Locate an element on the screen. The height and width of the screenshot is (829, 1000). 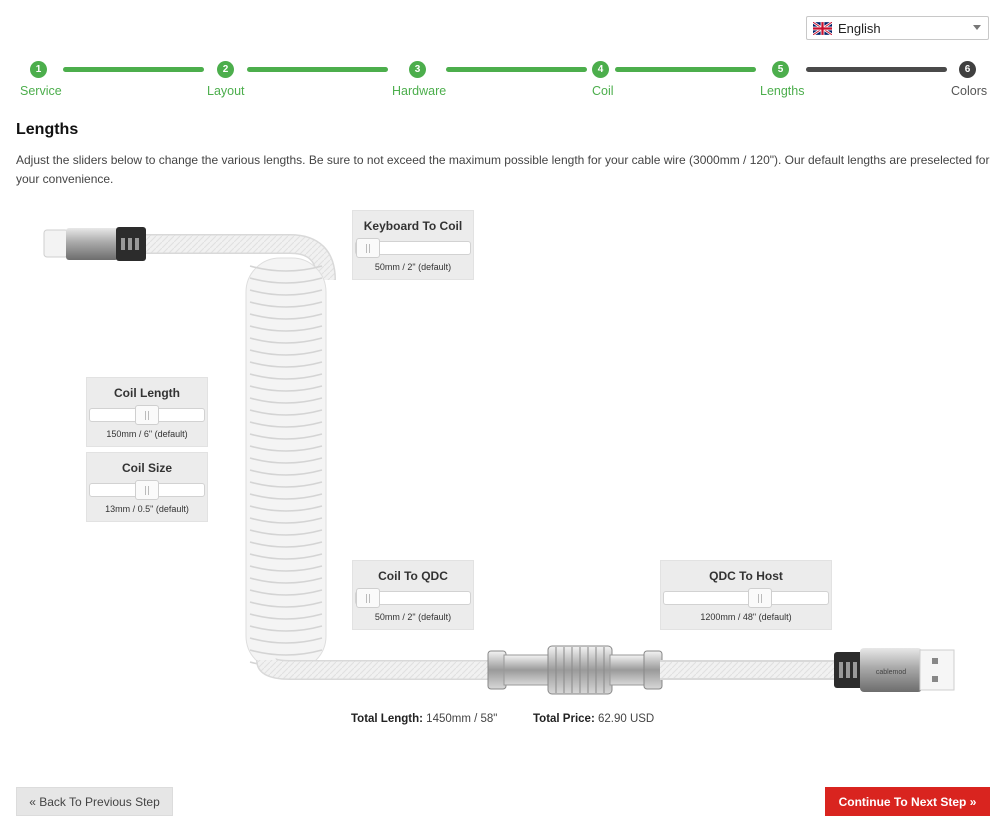
chevron-down-icon is located at coordinates (977, 27).